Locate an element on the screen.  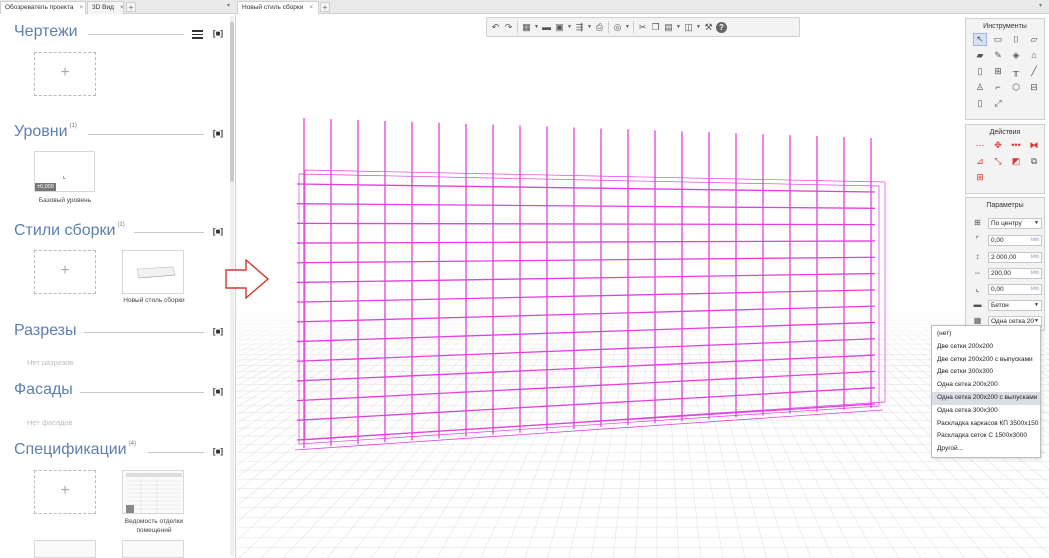
add-drawing-button: + is located at coordinates (65, 74).